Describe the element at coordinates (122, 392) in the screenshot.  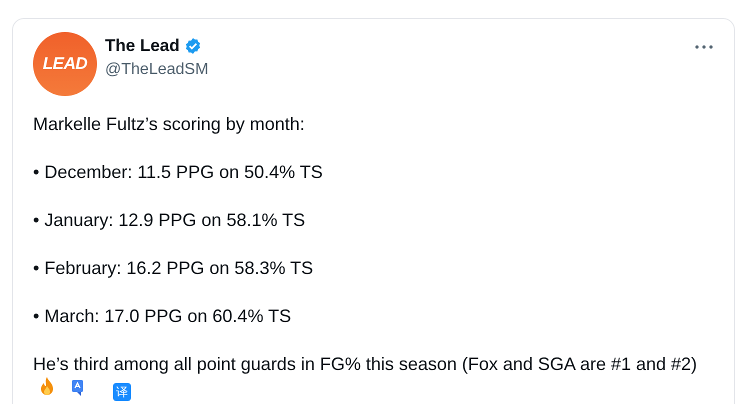
I see `translate-badge: 译` at that location.